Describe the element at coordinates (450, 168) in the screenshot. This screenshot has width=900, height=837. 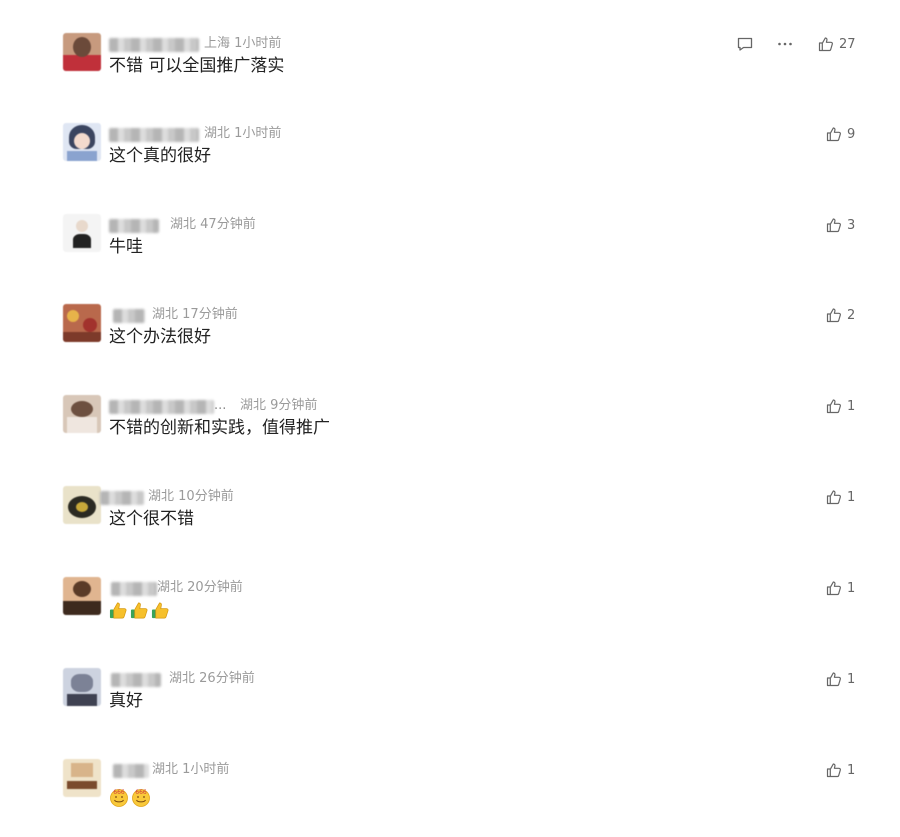
I see `comment-item: 湖北 1小时前 这个真的很好 9` at that location.